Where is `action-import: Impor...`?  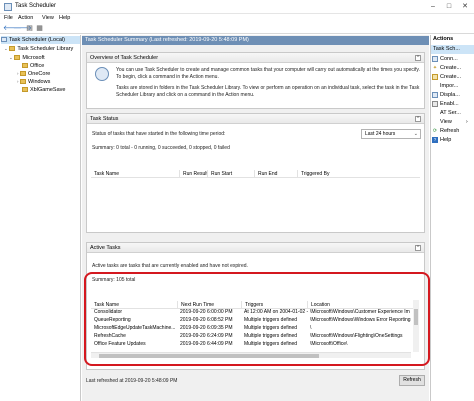 action-import: Impor... is located at coordinates (445, 86).